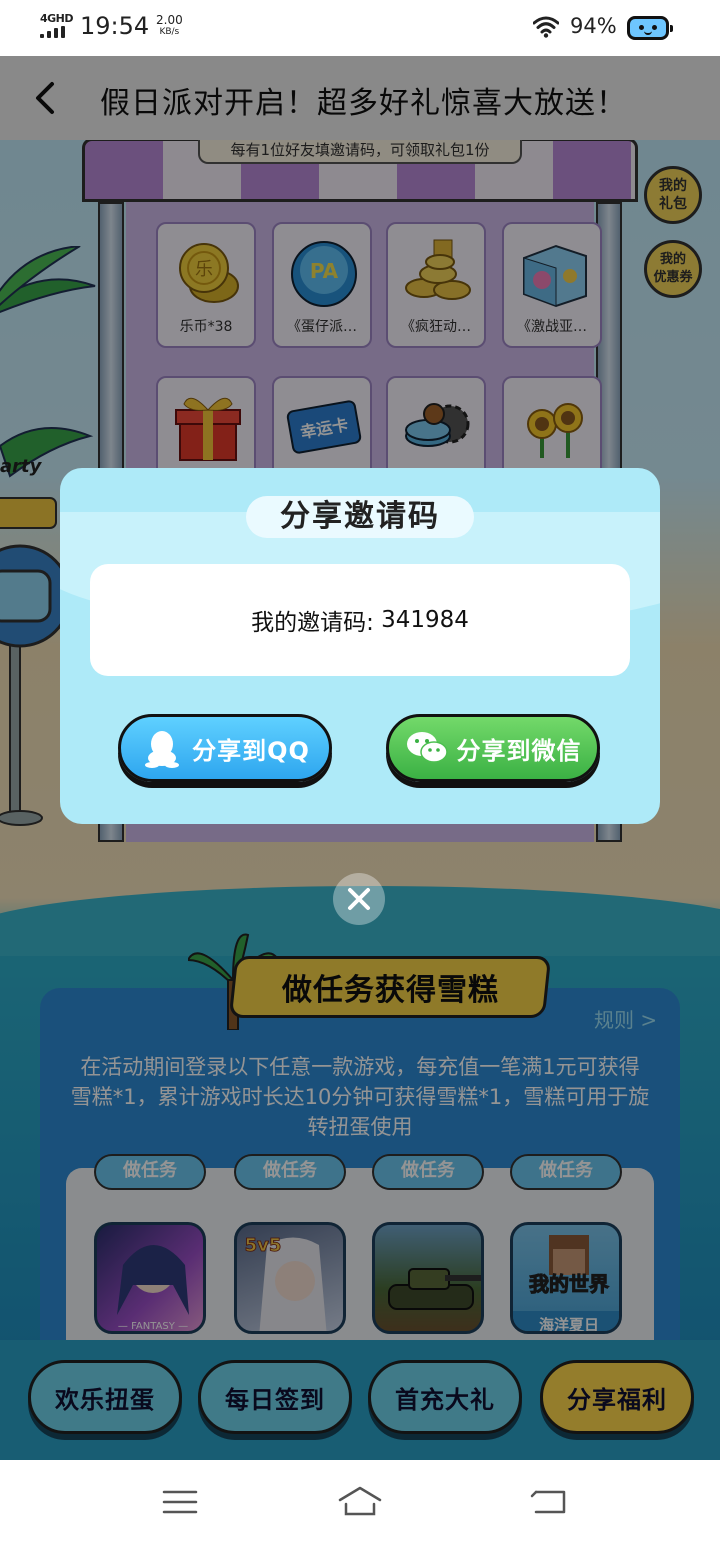  What do you see at coordinates (360, 517) in the screenshot?
I see `dialog-title: 分享邀请码` at bounding box center [360, 517].